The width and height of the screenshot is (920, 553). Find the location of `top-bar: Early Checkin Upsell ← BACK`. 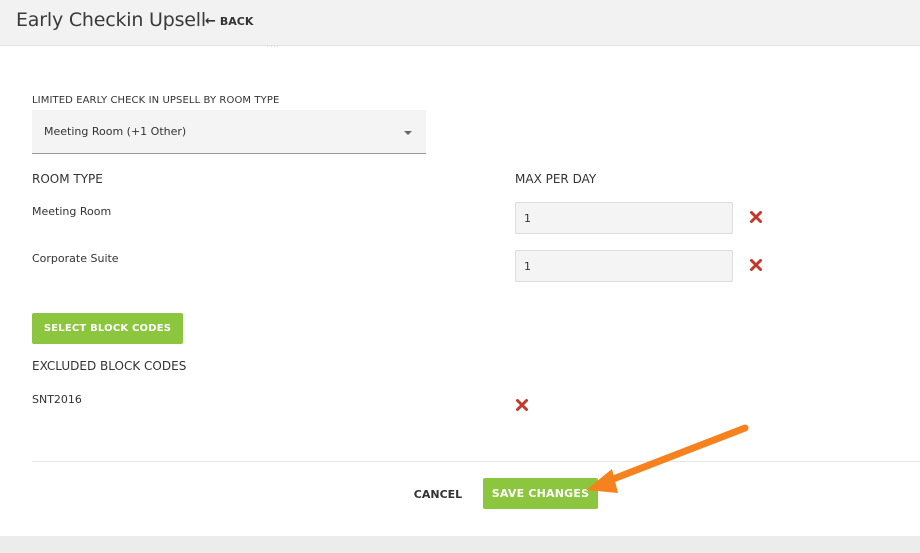

top-bar: Early Checkin Upsell ← BACK is located at coordinates (460, 23).